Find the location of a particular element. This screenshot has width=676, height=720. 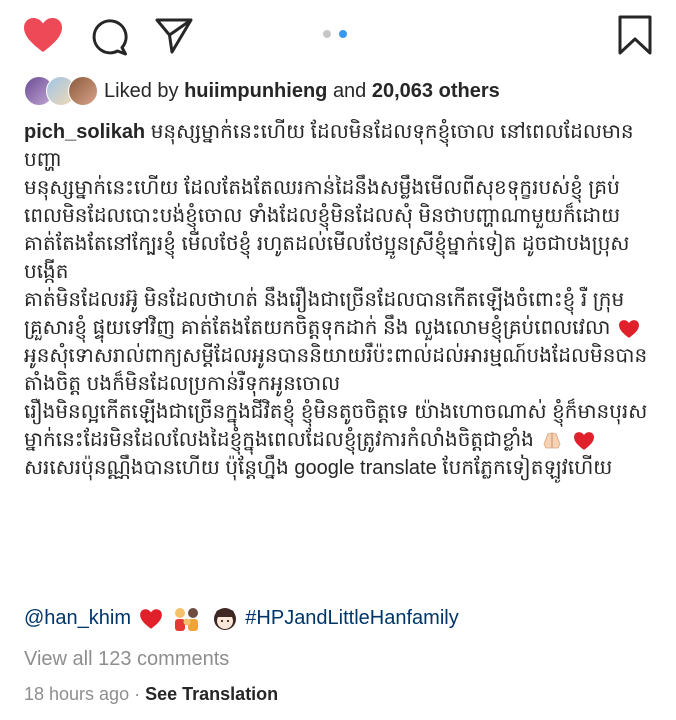

liked-by-text: Liked by huiimpunhieng and 20,063 others is located at coordinates (302, 91).